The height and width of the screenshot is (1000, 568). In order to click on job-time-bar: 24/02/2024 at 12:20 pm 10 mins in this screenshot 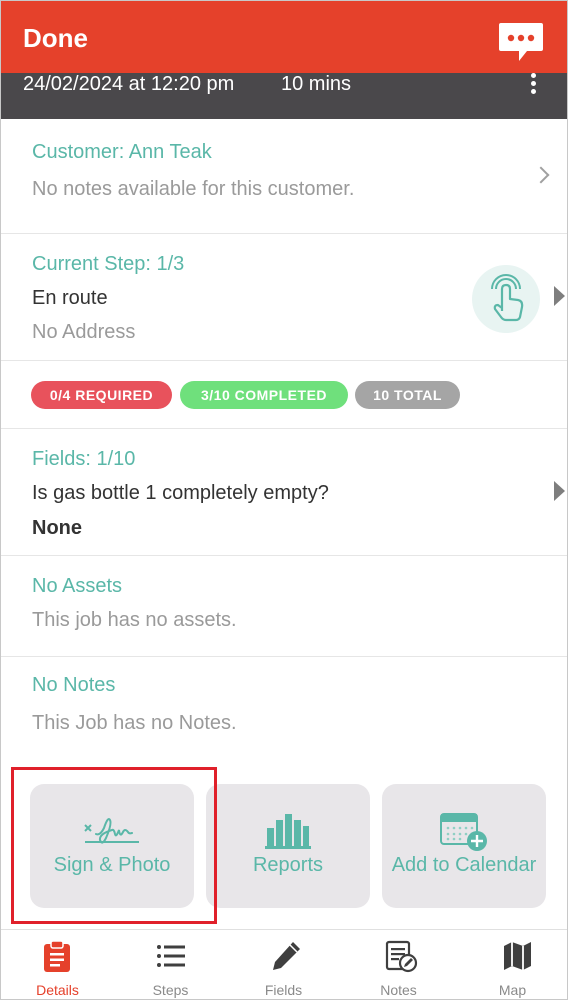, I will do `click(284, 96)`.